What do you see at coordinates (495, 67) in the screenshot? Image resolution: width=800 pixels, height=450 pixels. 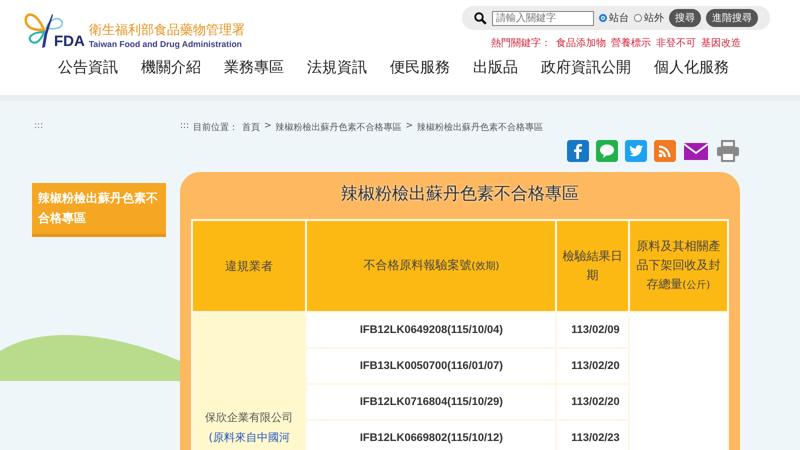 I see `nav-item: 出版品` at bounding box center [495, 67].